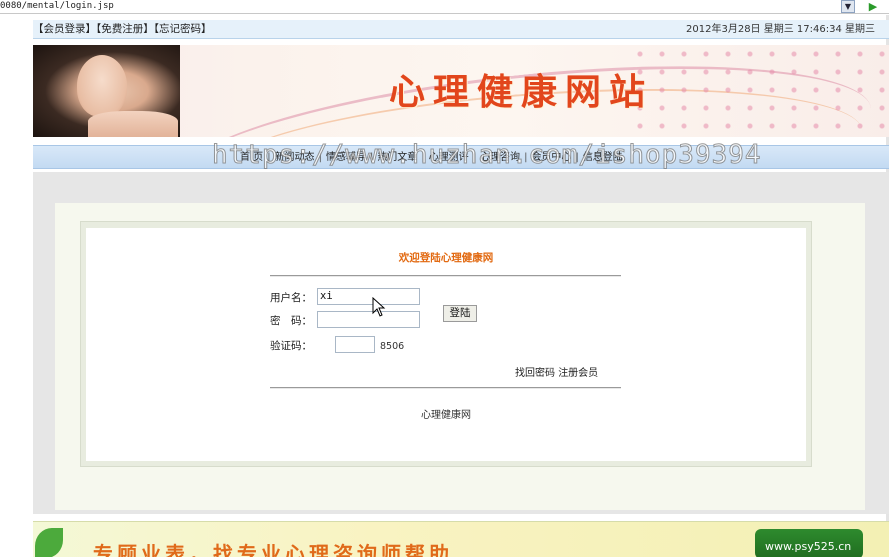  I want to click on ad-site-badge: www.psy525.cn, so click(809, 543).